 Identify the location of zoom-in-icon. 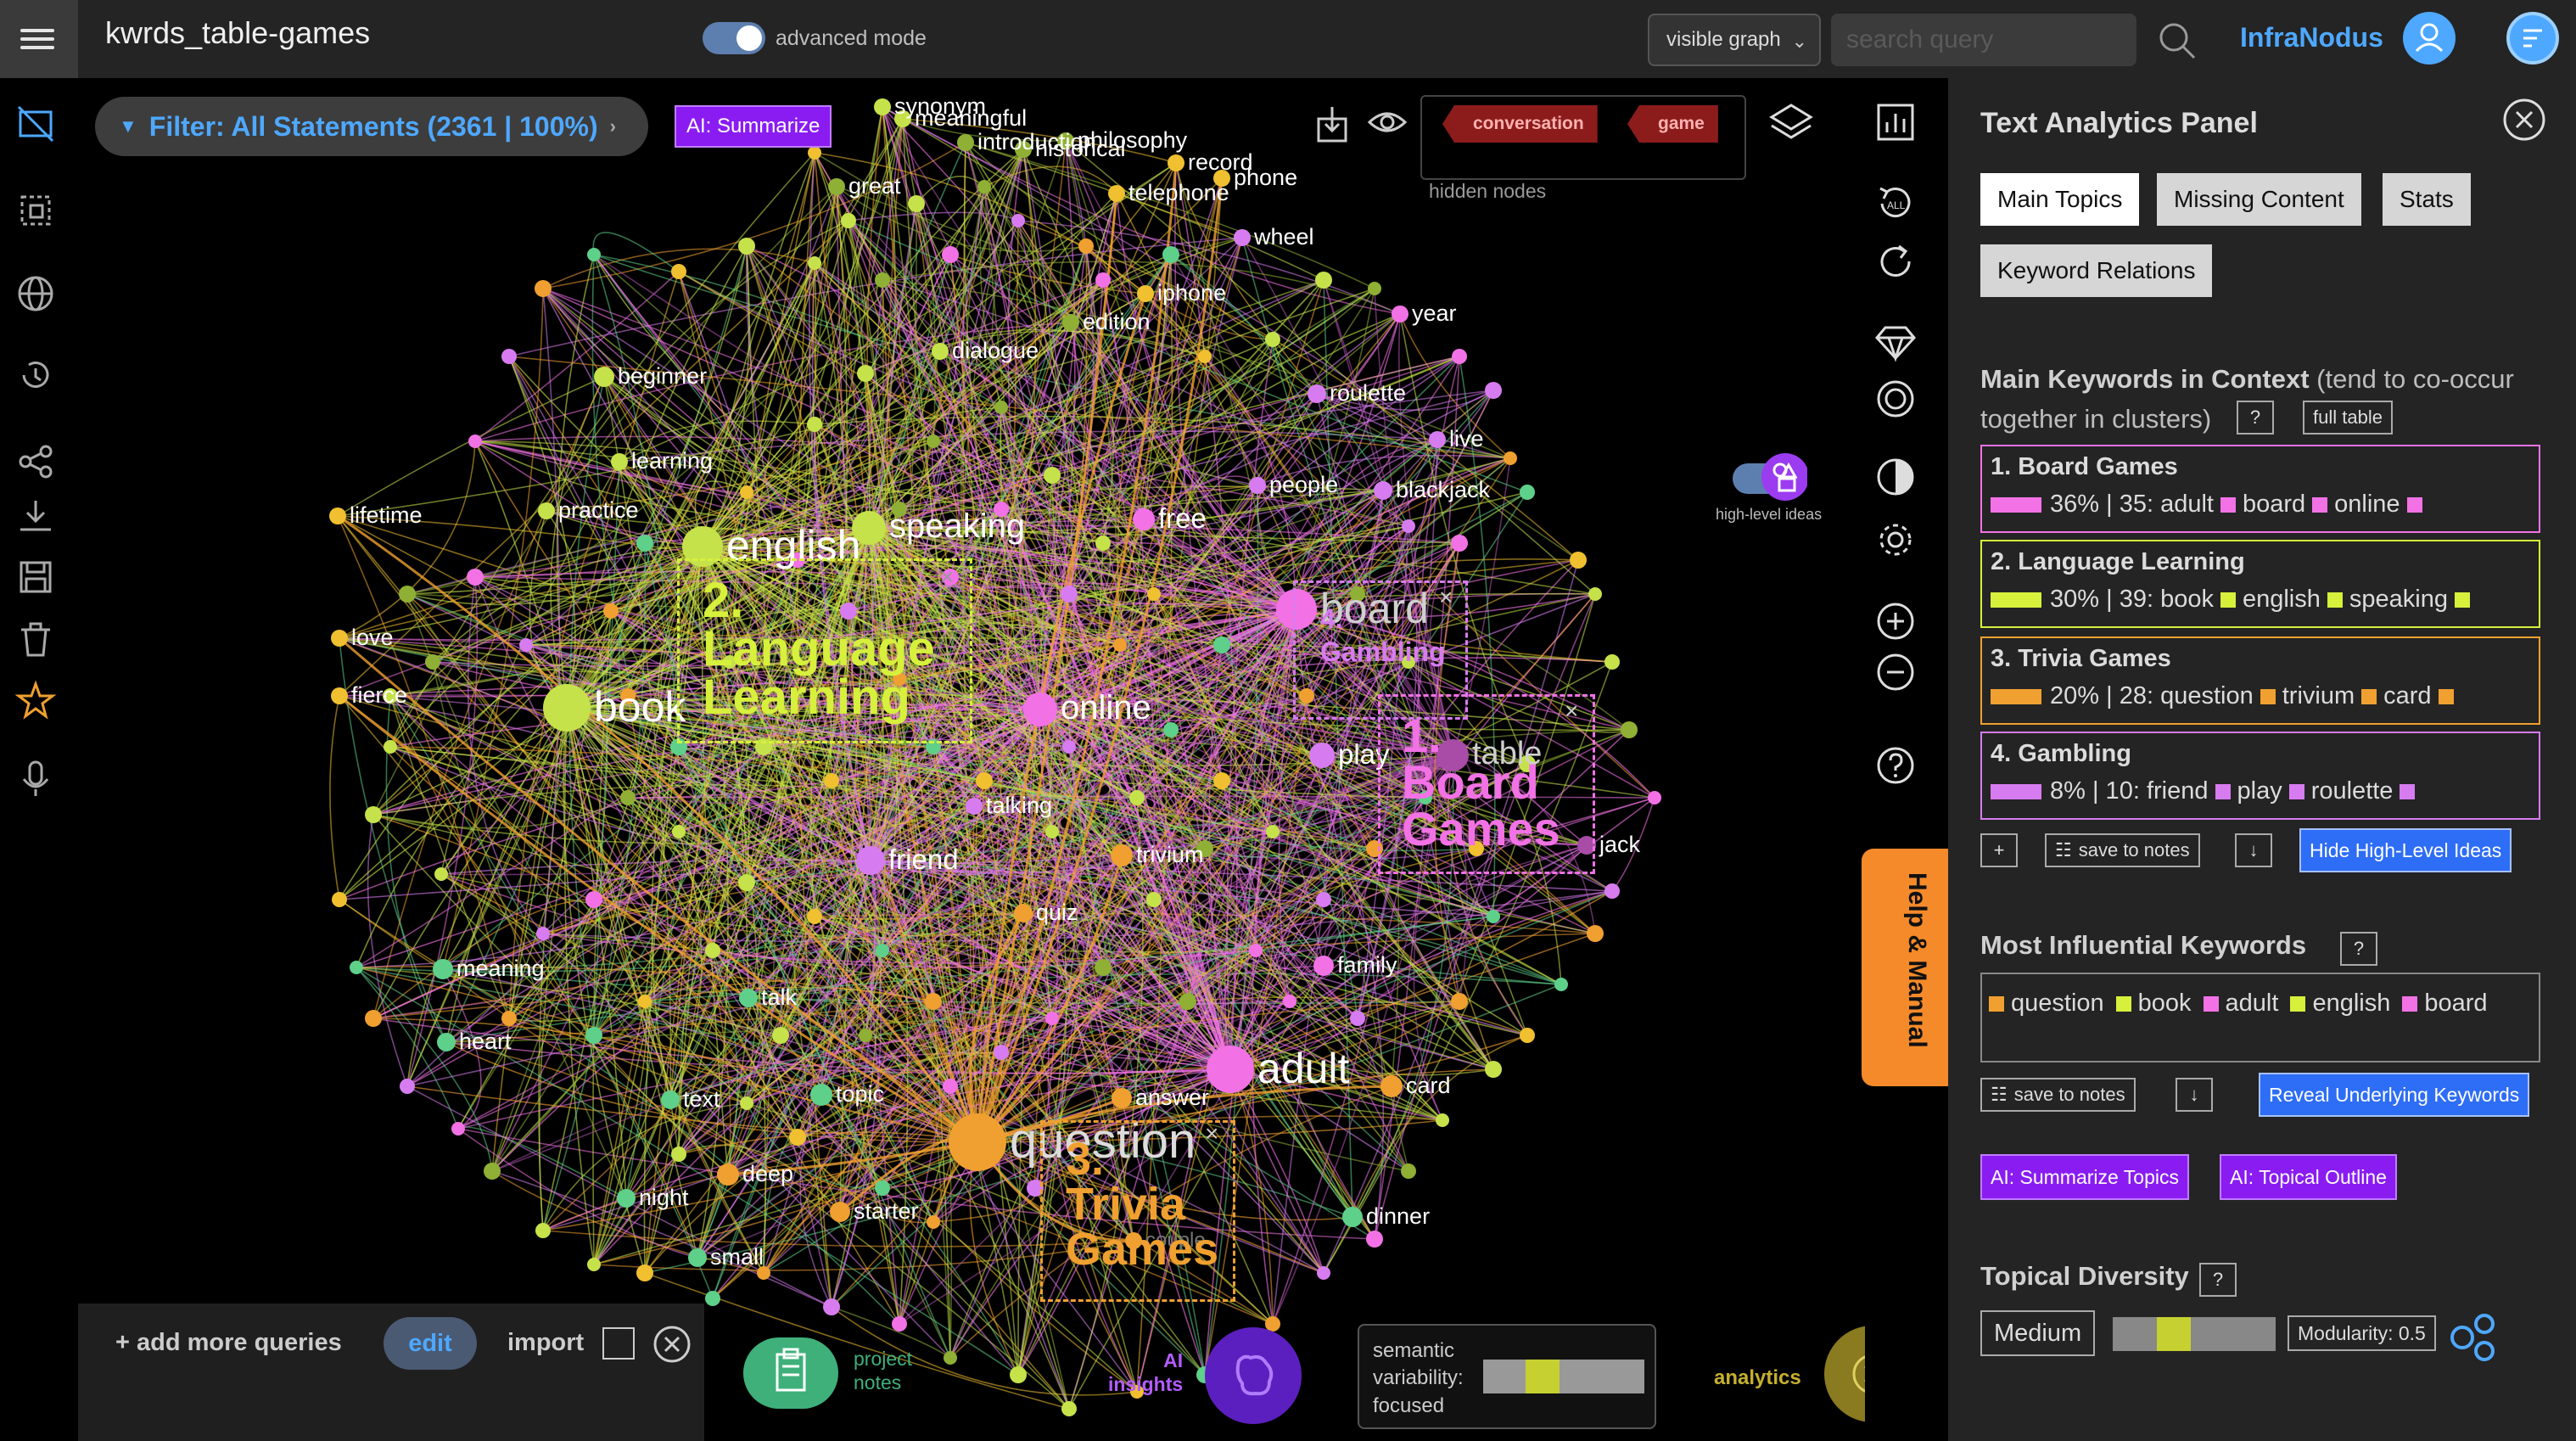
(1896, 621).